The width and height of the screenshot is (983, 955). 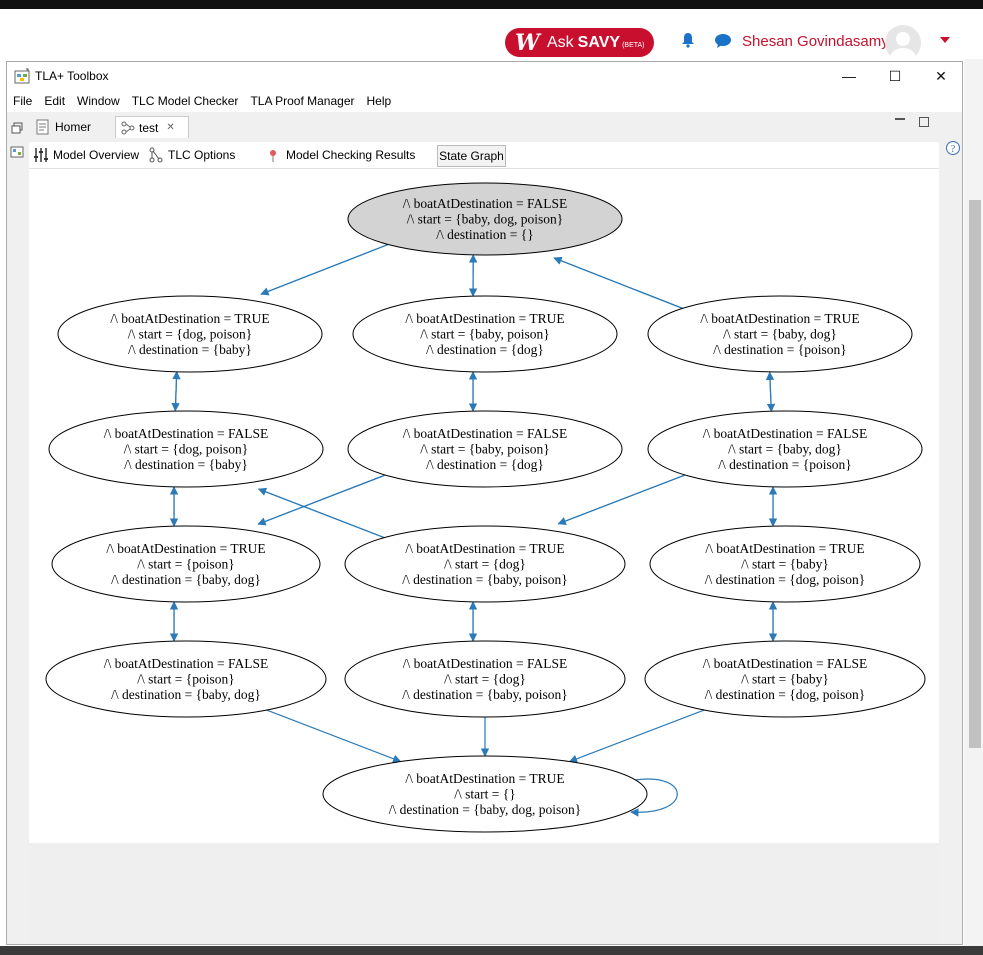 I want to click on graph-empty-area, so click(x=484, y=893).